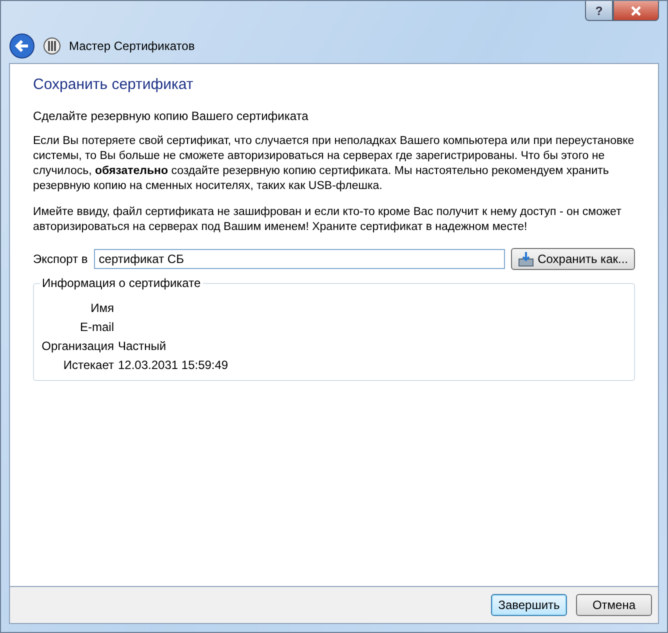 This screenshot has height=633, width=668. Describe the element at coordinates (52, 46) in the screenshot. I see `app-icon` at that location.